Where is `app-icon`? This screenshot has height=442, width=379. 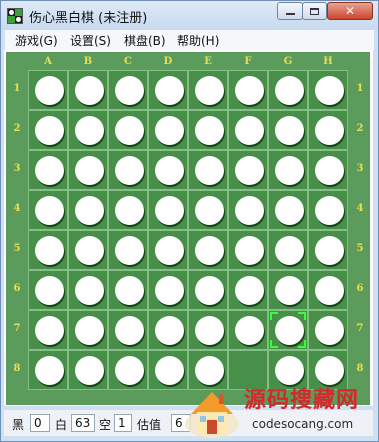
app-icon is located at coordinates (15, 16).